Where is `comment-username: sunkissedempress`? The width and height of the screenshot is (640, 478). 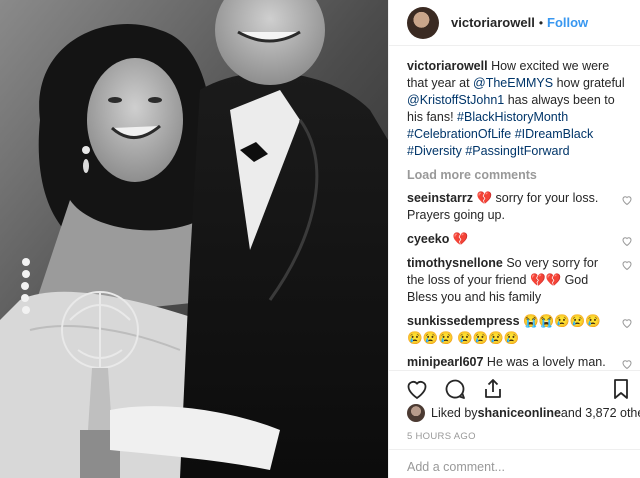
comment-username: sunkissedempress is located at coordinates (463, 321).